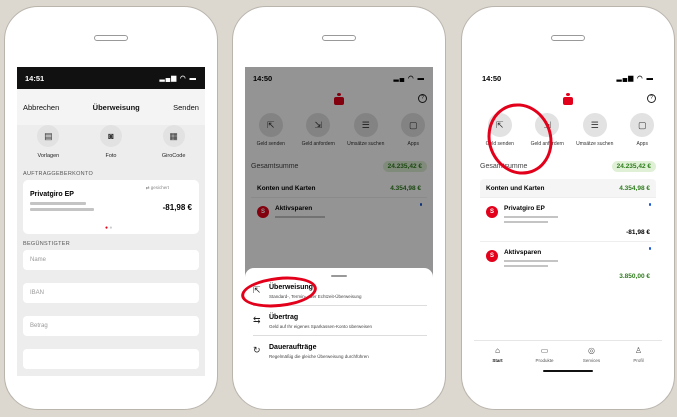  Describe the element at coordinates (544, 350) in the screenshot. I see `products-icon: ▭` at that location.